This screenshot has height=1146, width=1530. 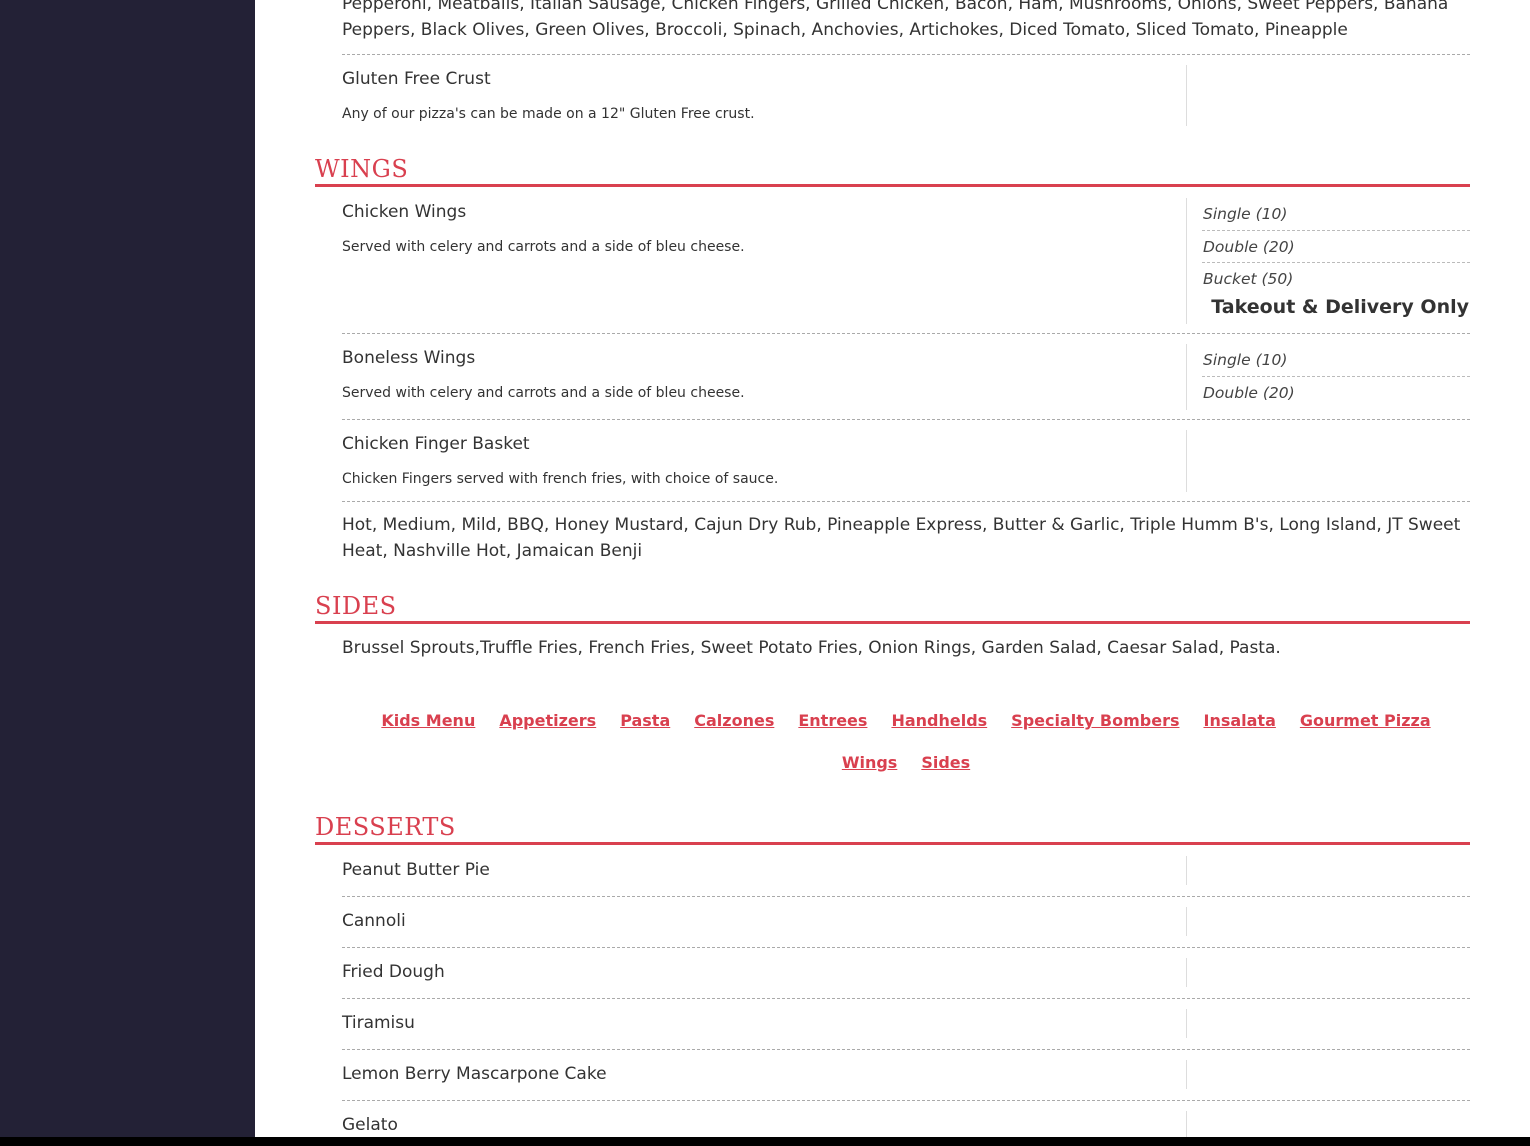 What do you see at coordinates (393, 972) in the screenshot?
I see `dessert-item: Fried Dough` at bounding box center [393, 972].